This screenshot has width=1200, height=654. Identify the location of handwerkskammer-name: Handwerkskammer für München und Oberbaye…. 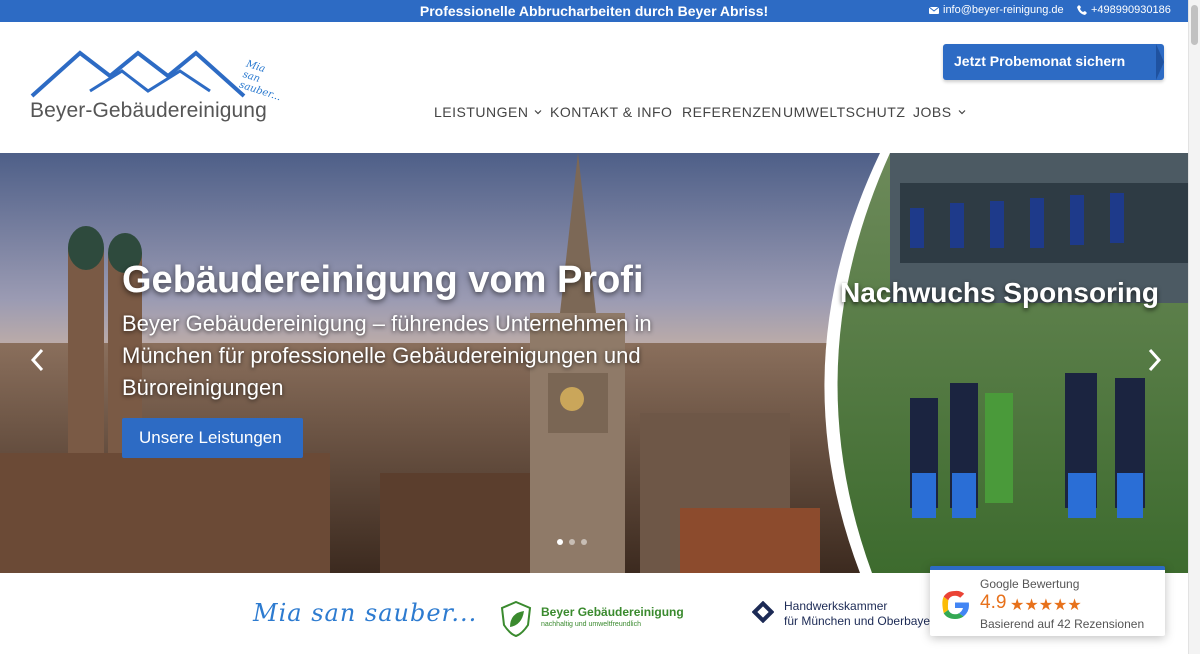
(862, 614).